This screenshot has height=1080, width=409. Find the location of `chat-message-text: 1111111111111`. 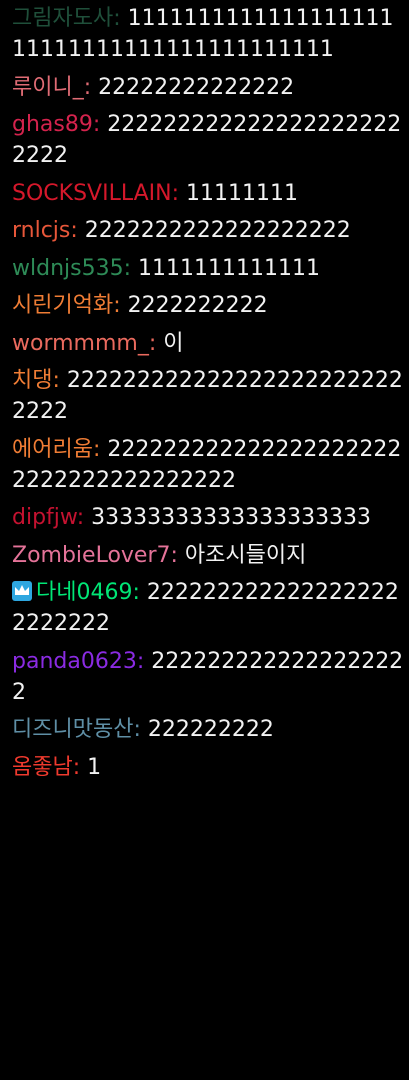

chat-message-text: 1111111111111 is located at coordinates (229, 268).